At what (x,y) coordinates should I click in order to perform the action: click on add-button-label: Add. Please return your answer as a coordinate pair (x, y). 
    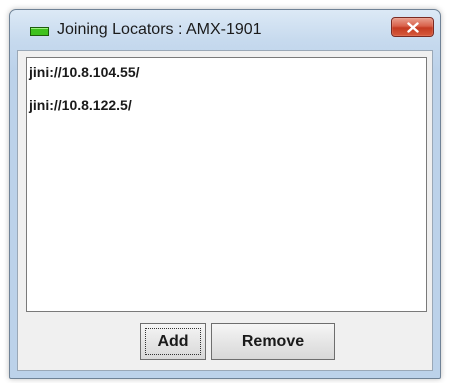
    Looking at the image, I should click on (173, 341).